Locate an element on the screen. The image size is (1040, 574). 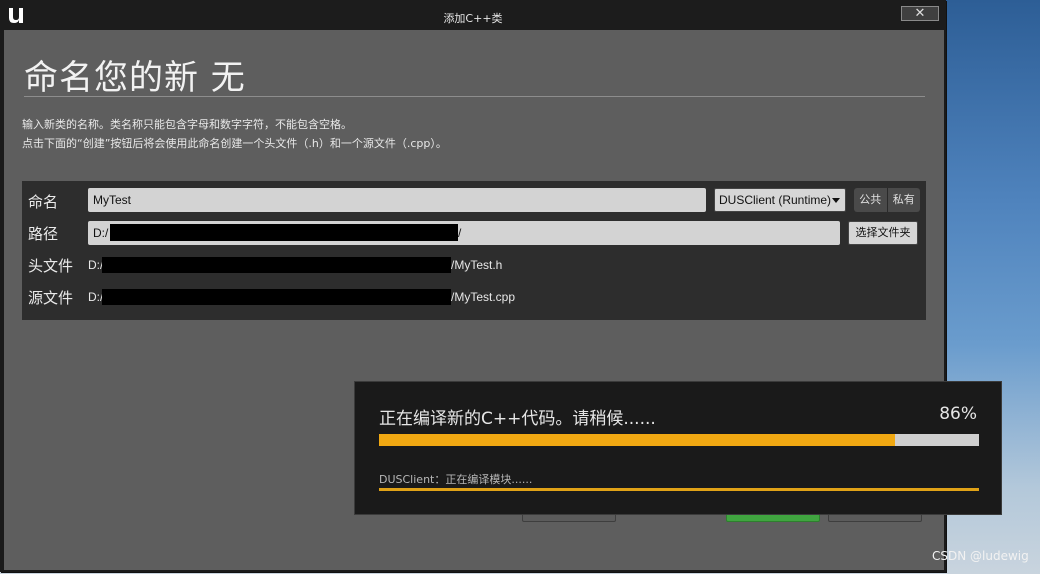
progress-underline is located at coordinates (679, 489).